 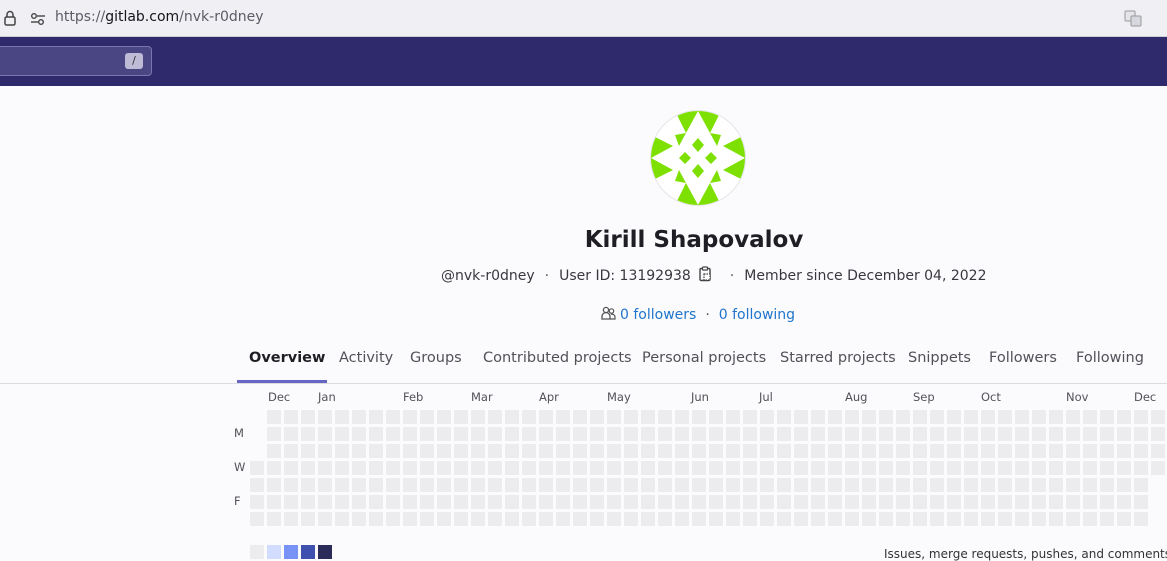 I want to click on url-text: https://gitlab.com/nvk-r0dney, so click(x=159, y=17).